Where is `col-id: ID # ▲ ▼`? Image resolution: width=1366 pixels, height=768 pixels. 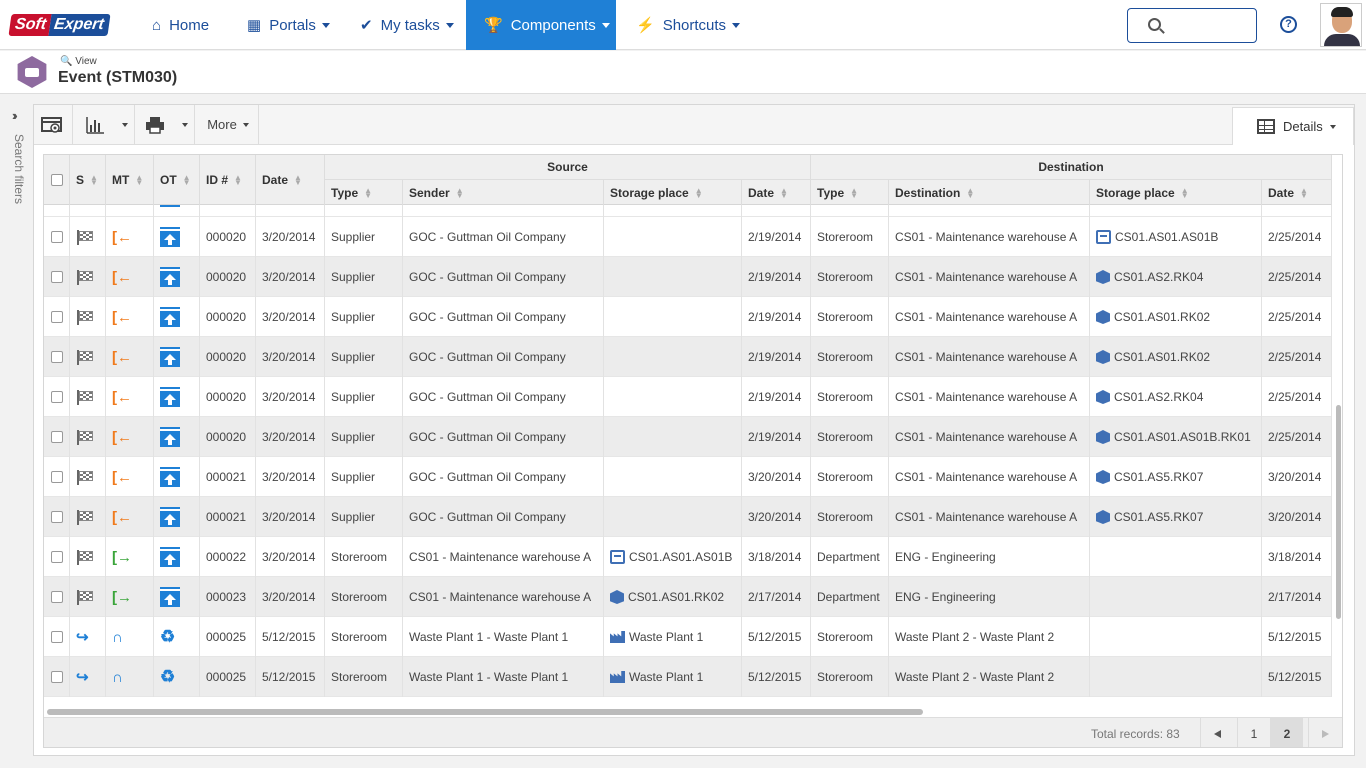
col-id: ID # ▲ ▼ is located at coordinates (228, 180).